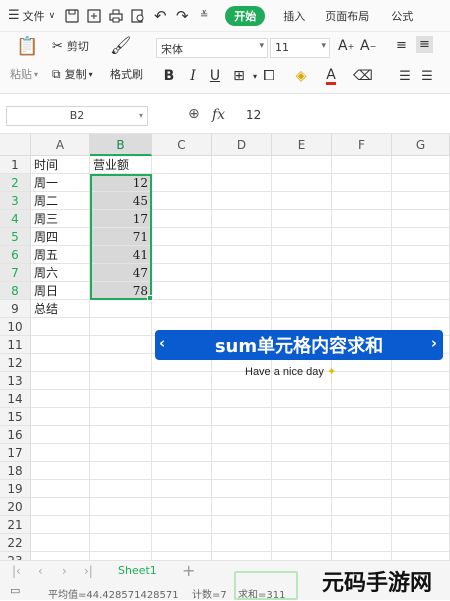  What do you see at coordinates (421, 399) in the screenshot?
I see `cell-g14` at bounding box center [421, 399].